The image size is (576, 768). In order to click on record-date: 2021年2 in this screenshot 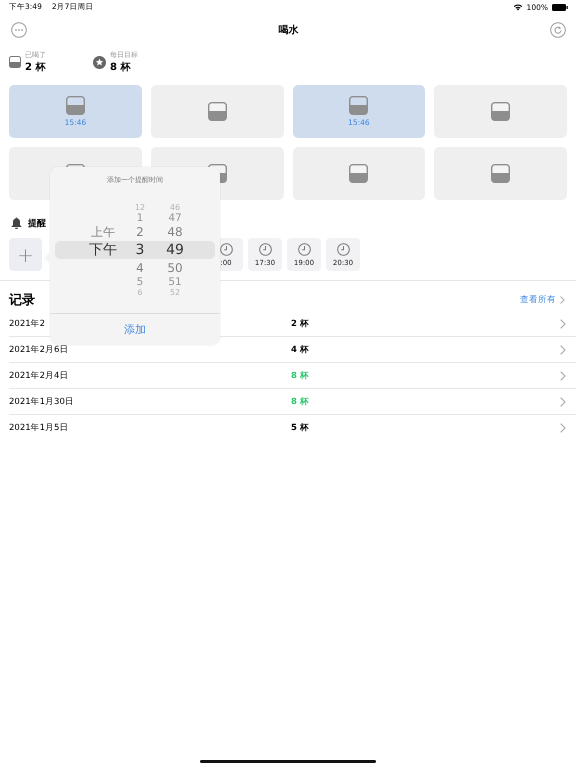, I will do `click(27, 324)`.